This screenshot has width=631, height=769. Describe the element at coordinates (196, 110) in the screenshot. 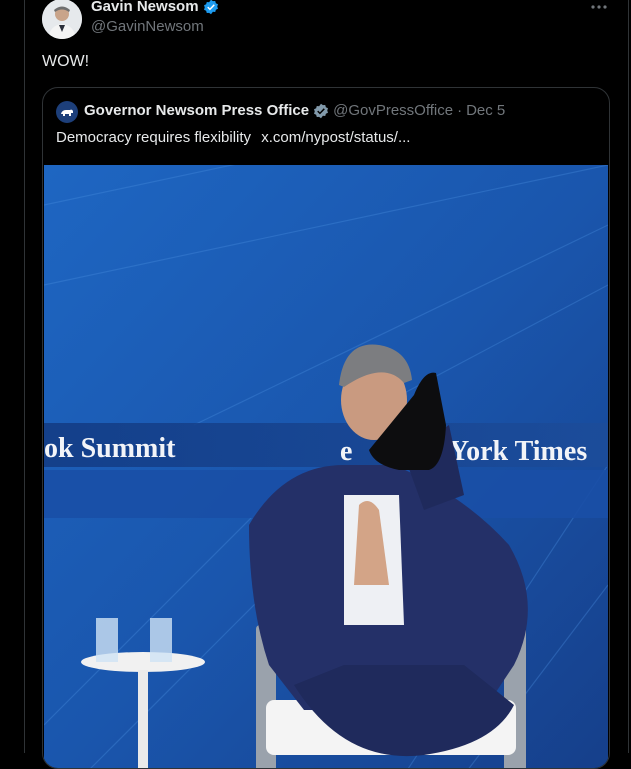

I see `quote-author-name: Governor Newsom Press Office` at that location.